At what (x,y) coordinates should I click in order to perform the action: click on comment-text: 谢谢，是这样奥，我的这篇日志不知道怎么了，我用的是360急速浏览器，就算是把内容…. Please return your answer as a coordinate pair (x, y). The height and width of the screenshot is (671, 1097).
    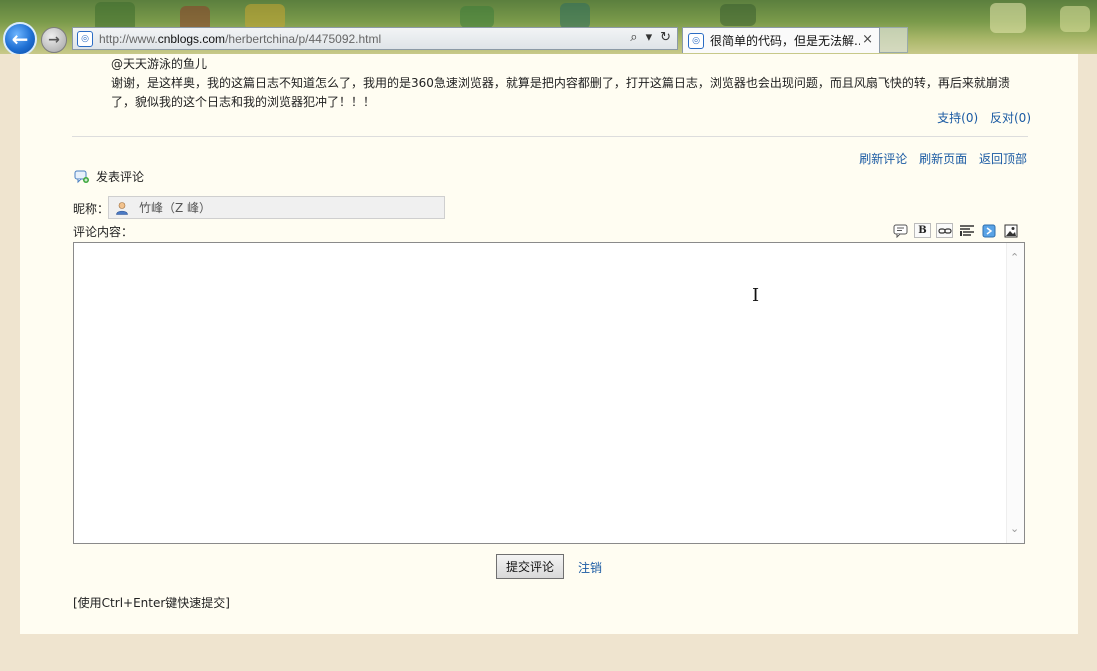
    Looking at the image, I should click on (560, 92).